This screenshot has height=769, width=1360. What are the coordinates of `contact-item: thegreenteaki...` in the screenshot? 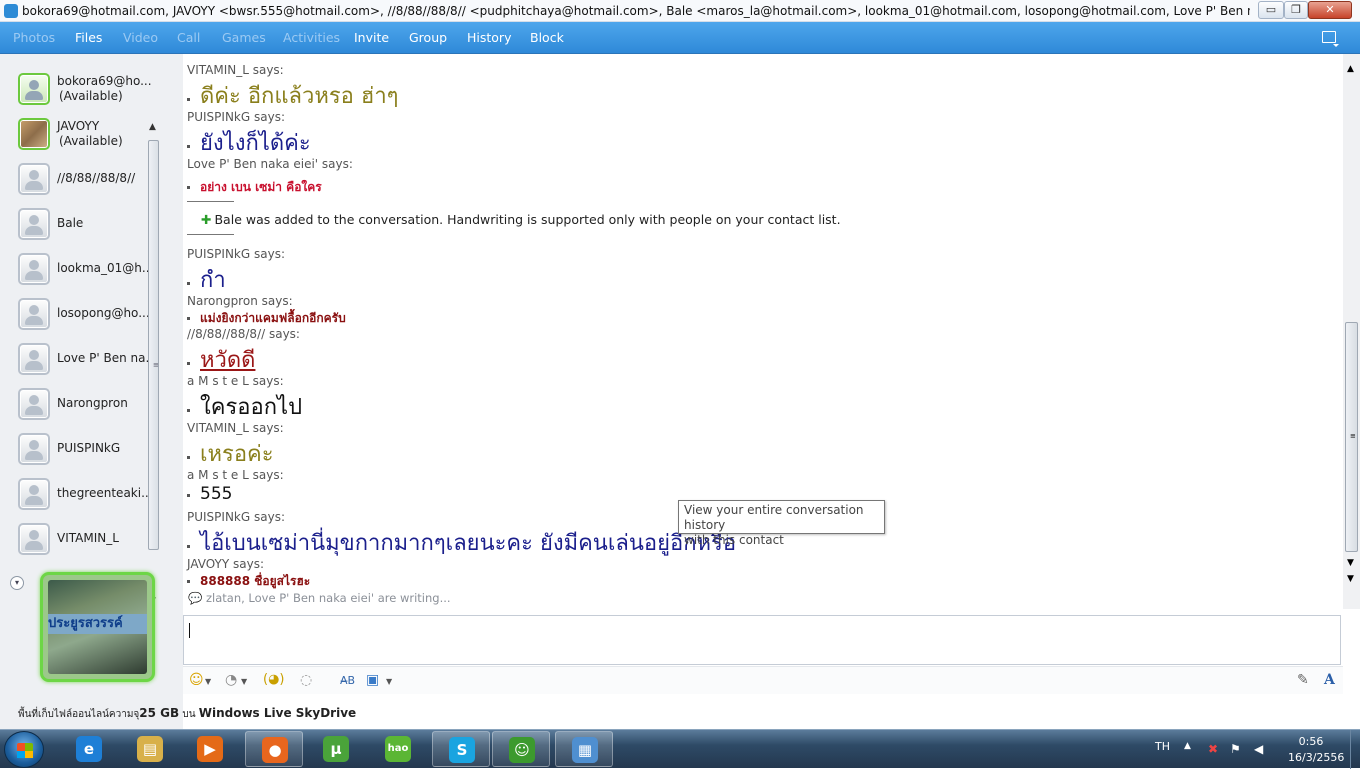 It's located at (87, 495).